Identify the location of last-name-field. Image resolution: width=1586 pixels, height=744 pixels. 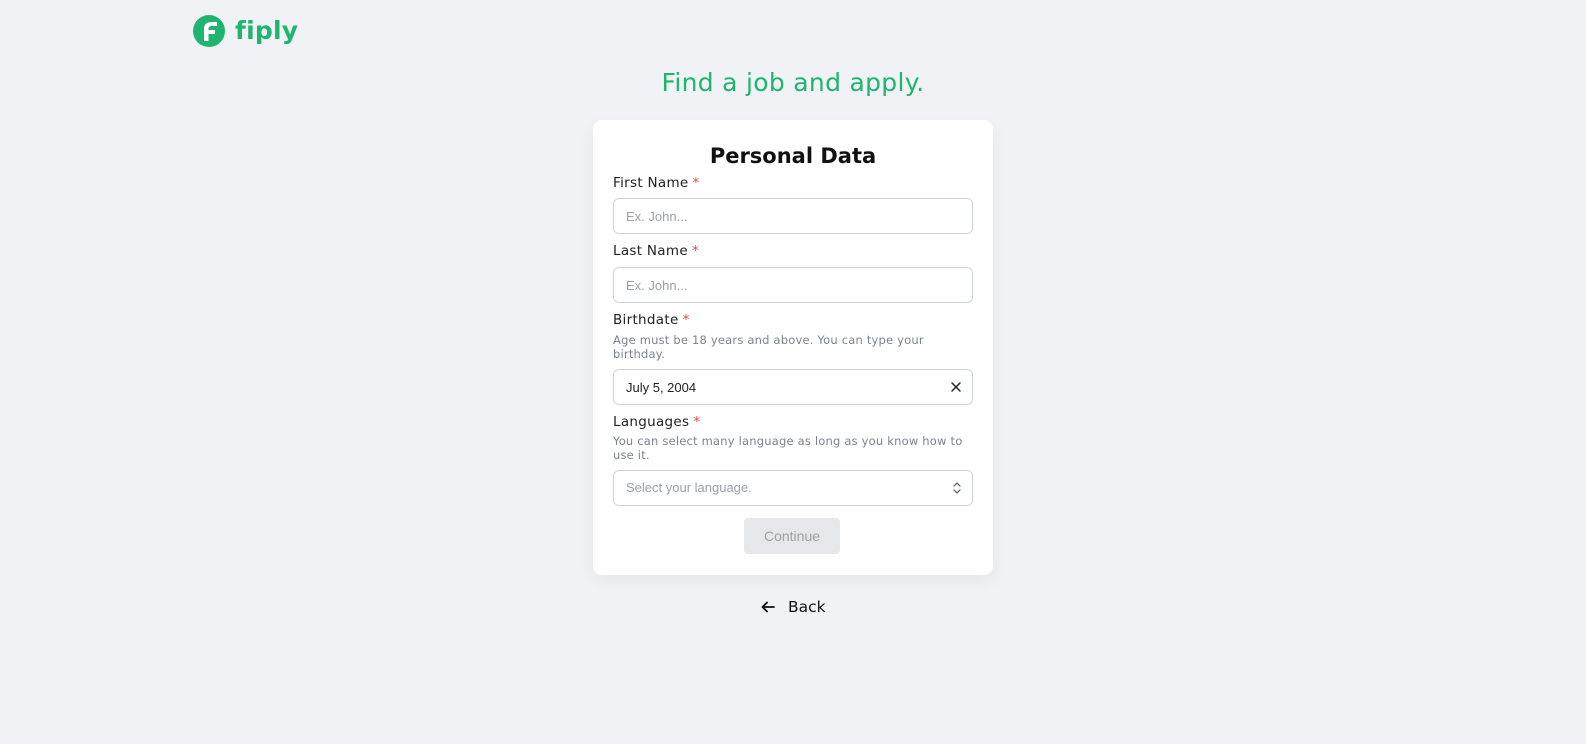
(793, 285).